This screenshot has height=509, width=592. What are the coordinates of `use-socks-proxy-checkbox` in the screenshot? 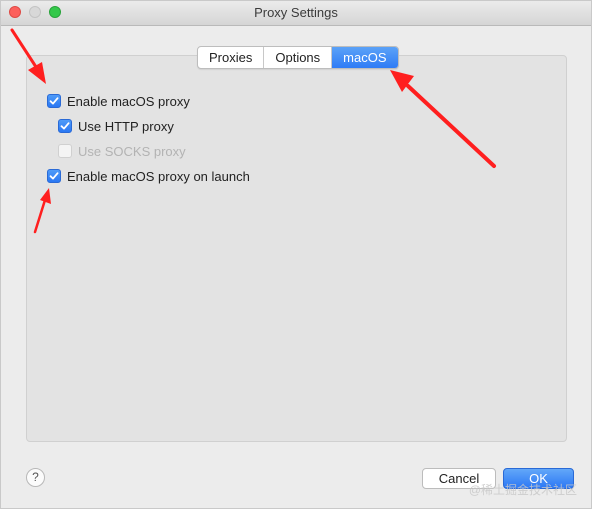 It's located at (65, 151).